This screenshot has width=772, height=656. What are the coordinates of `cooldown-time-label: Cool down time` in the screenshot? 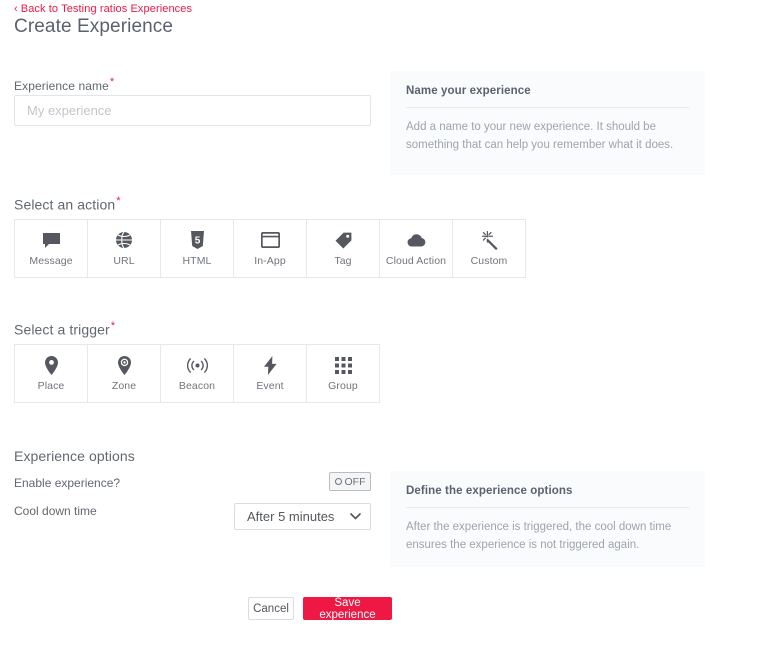 It's located at (55, 511).